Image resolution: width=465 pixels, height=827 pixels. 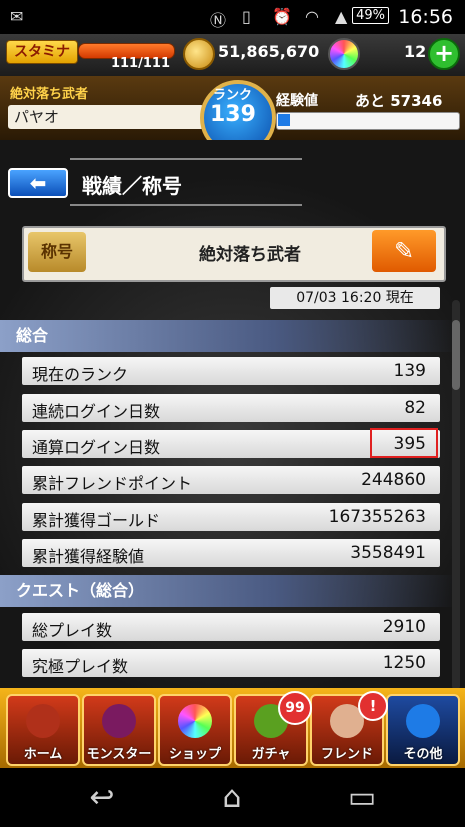 I want to click on exp-label: 経験値, so click(x=297, y=101).